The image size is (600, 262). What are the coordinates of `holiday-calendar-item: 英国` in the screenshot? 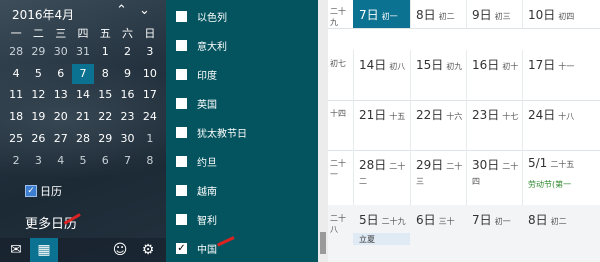 It's located at (196, 103).